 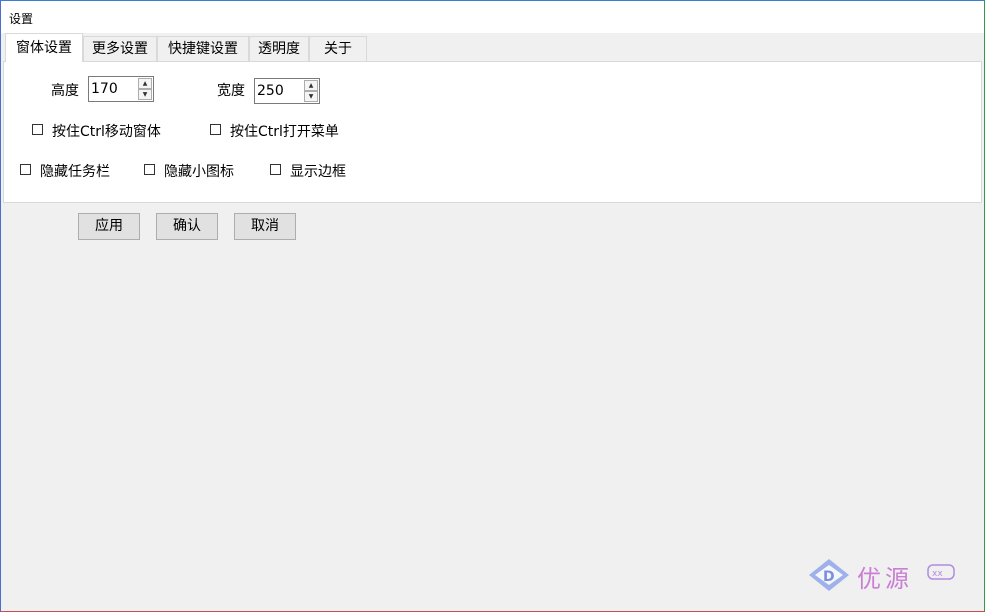 What do you see at coordinates (275, 169) in the screenshot?
I see `show-border-checkbox-box` at bounding box center [275, 169].